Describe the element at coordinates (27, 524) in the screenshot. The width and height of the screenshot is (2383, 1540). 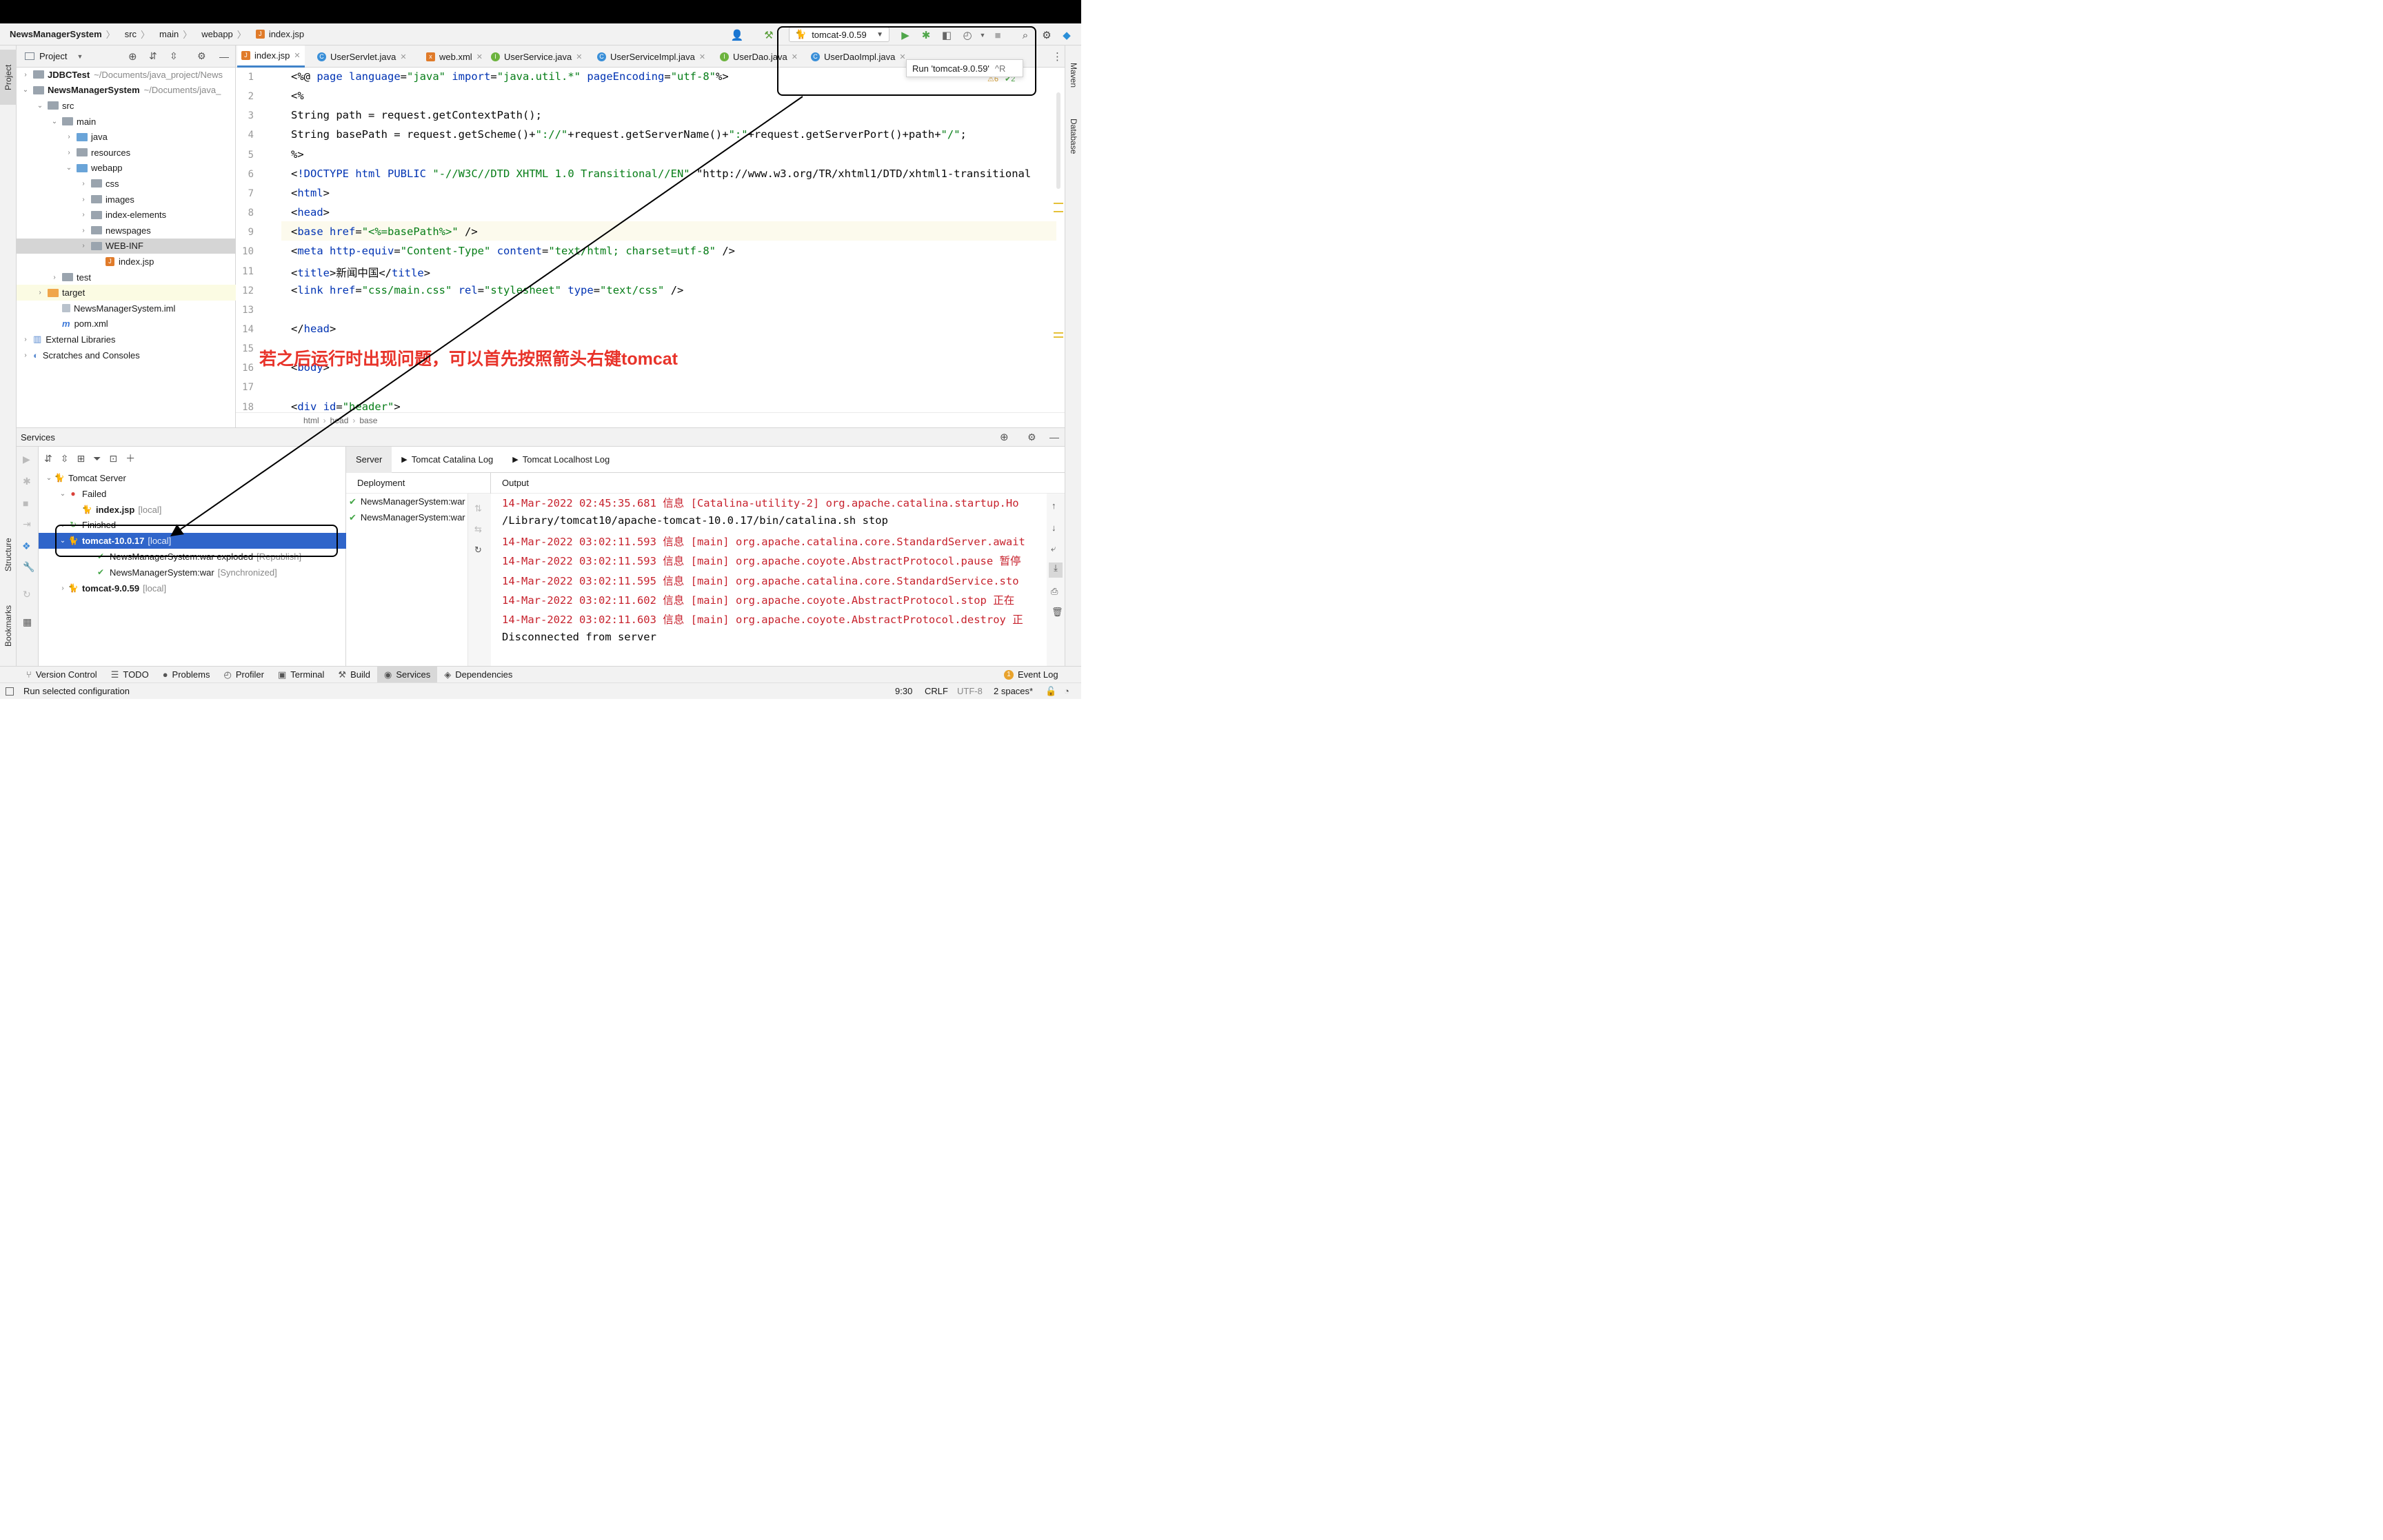
I see `deploy-icon: ⇥` at that location.